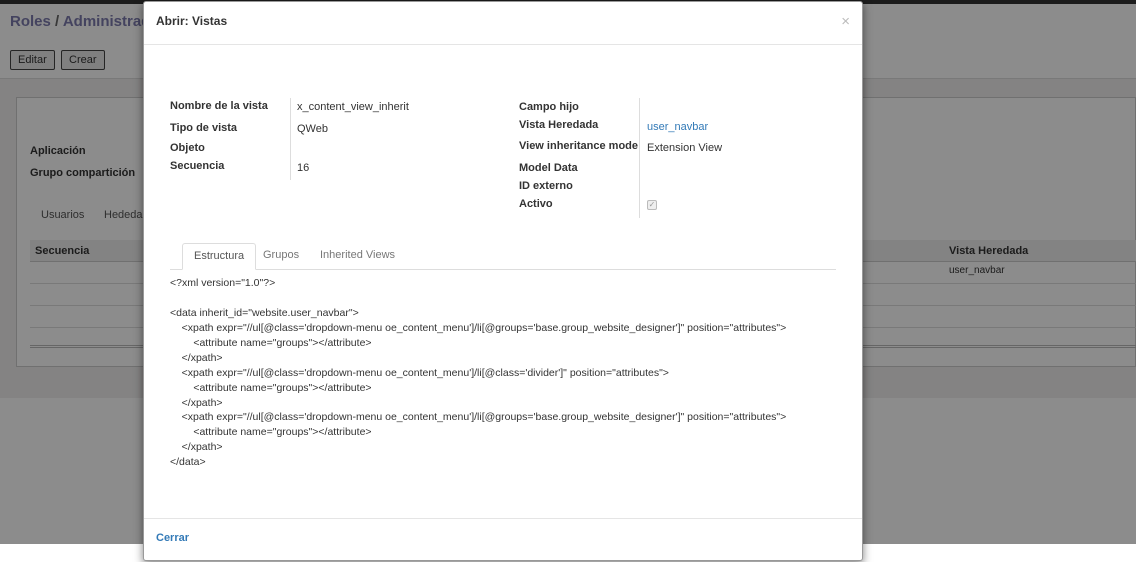 This screenshot has width=1136, height=562. What do you see at coordinates (303, 168) in the screenshot?
I see `sequence-value: 16` at bounding box center [303, 168].